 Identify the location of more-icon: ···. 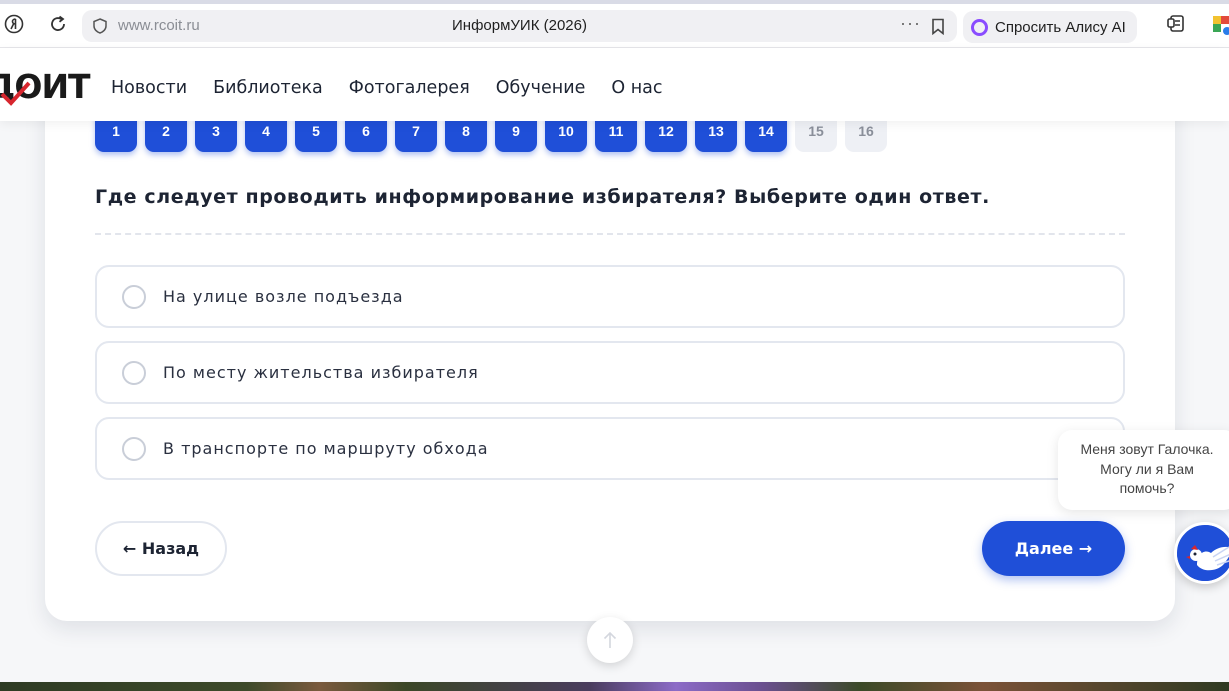
(910, 23).